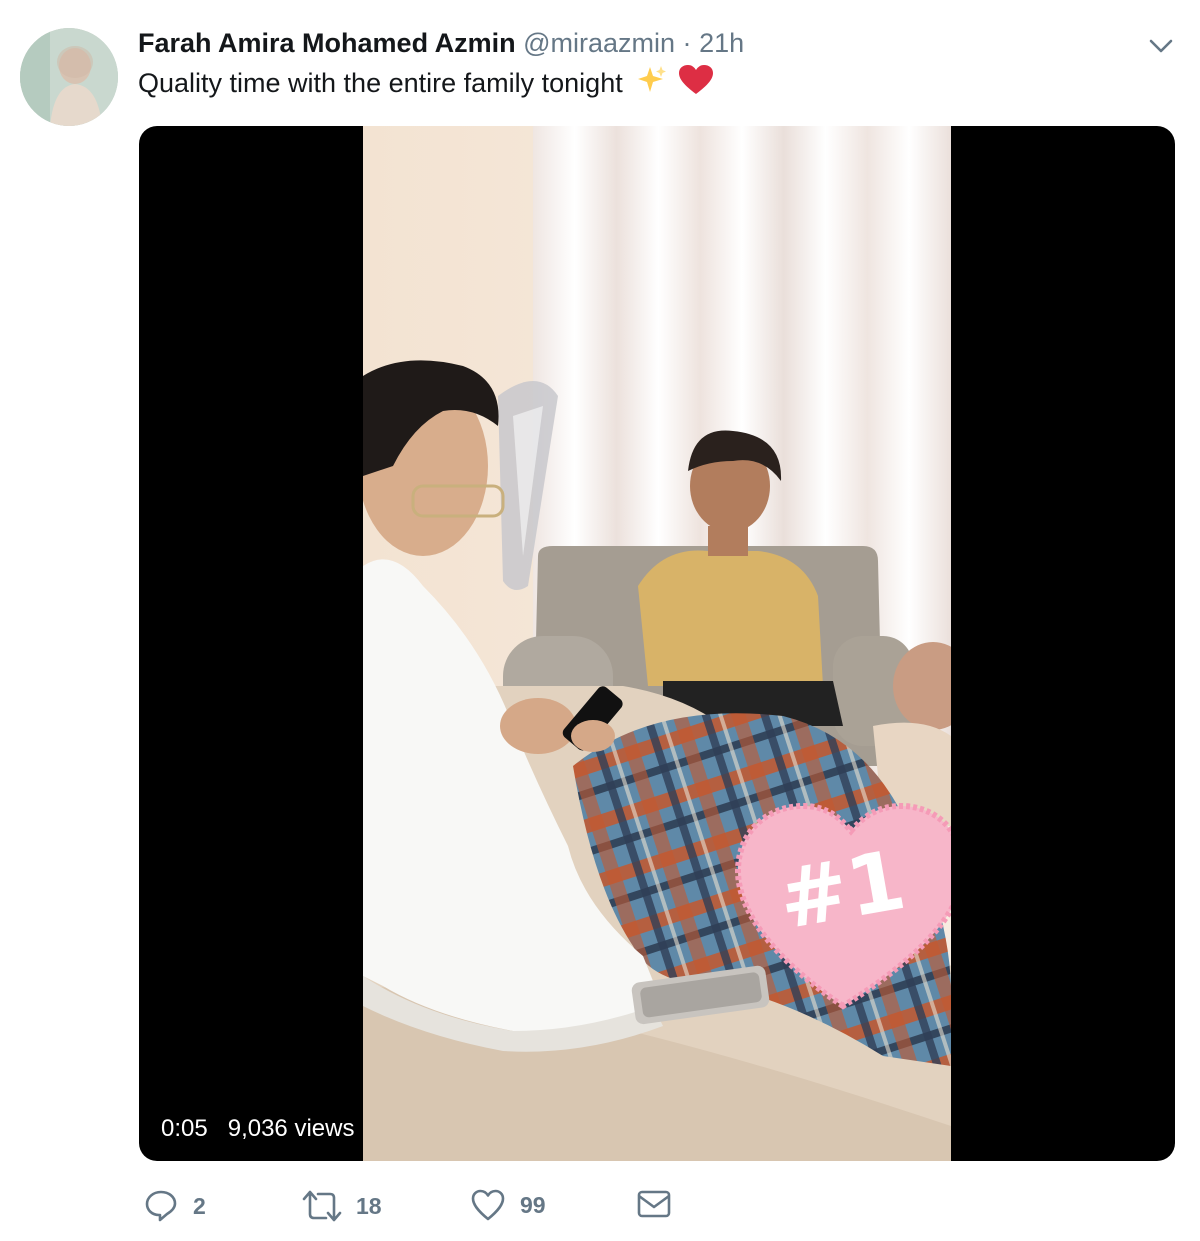  I want to click on reply-icon, so click(161, 1206).